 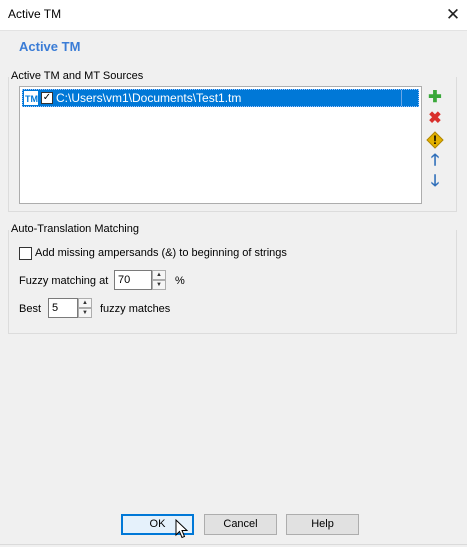 What do you see at coordinates (180, 281) in the screenshot?
I see `percent-unit-label: %` at bounding box center [180, 281].